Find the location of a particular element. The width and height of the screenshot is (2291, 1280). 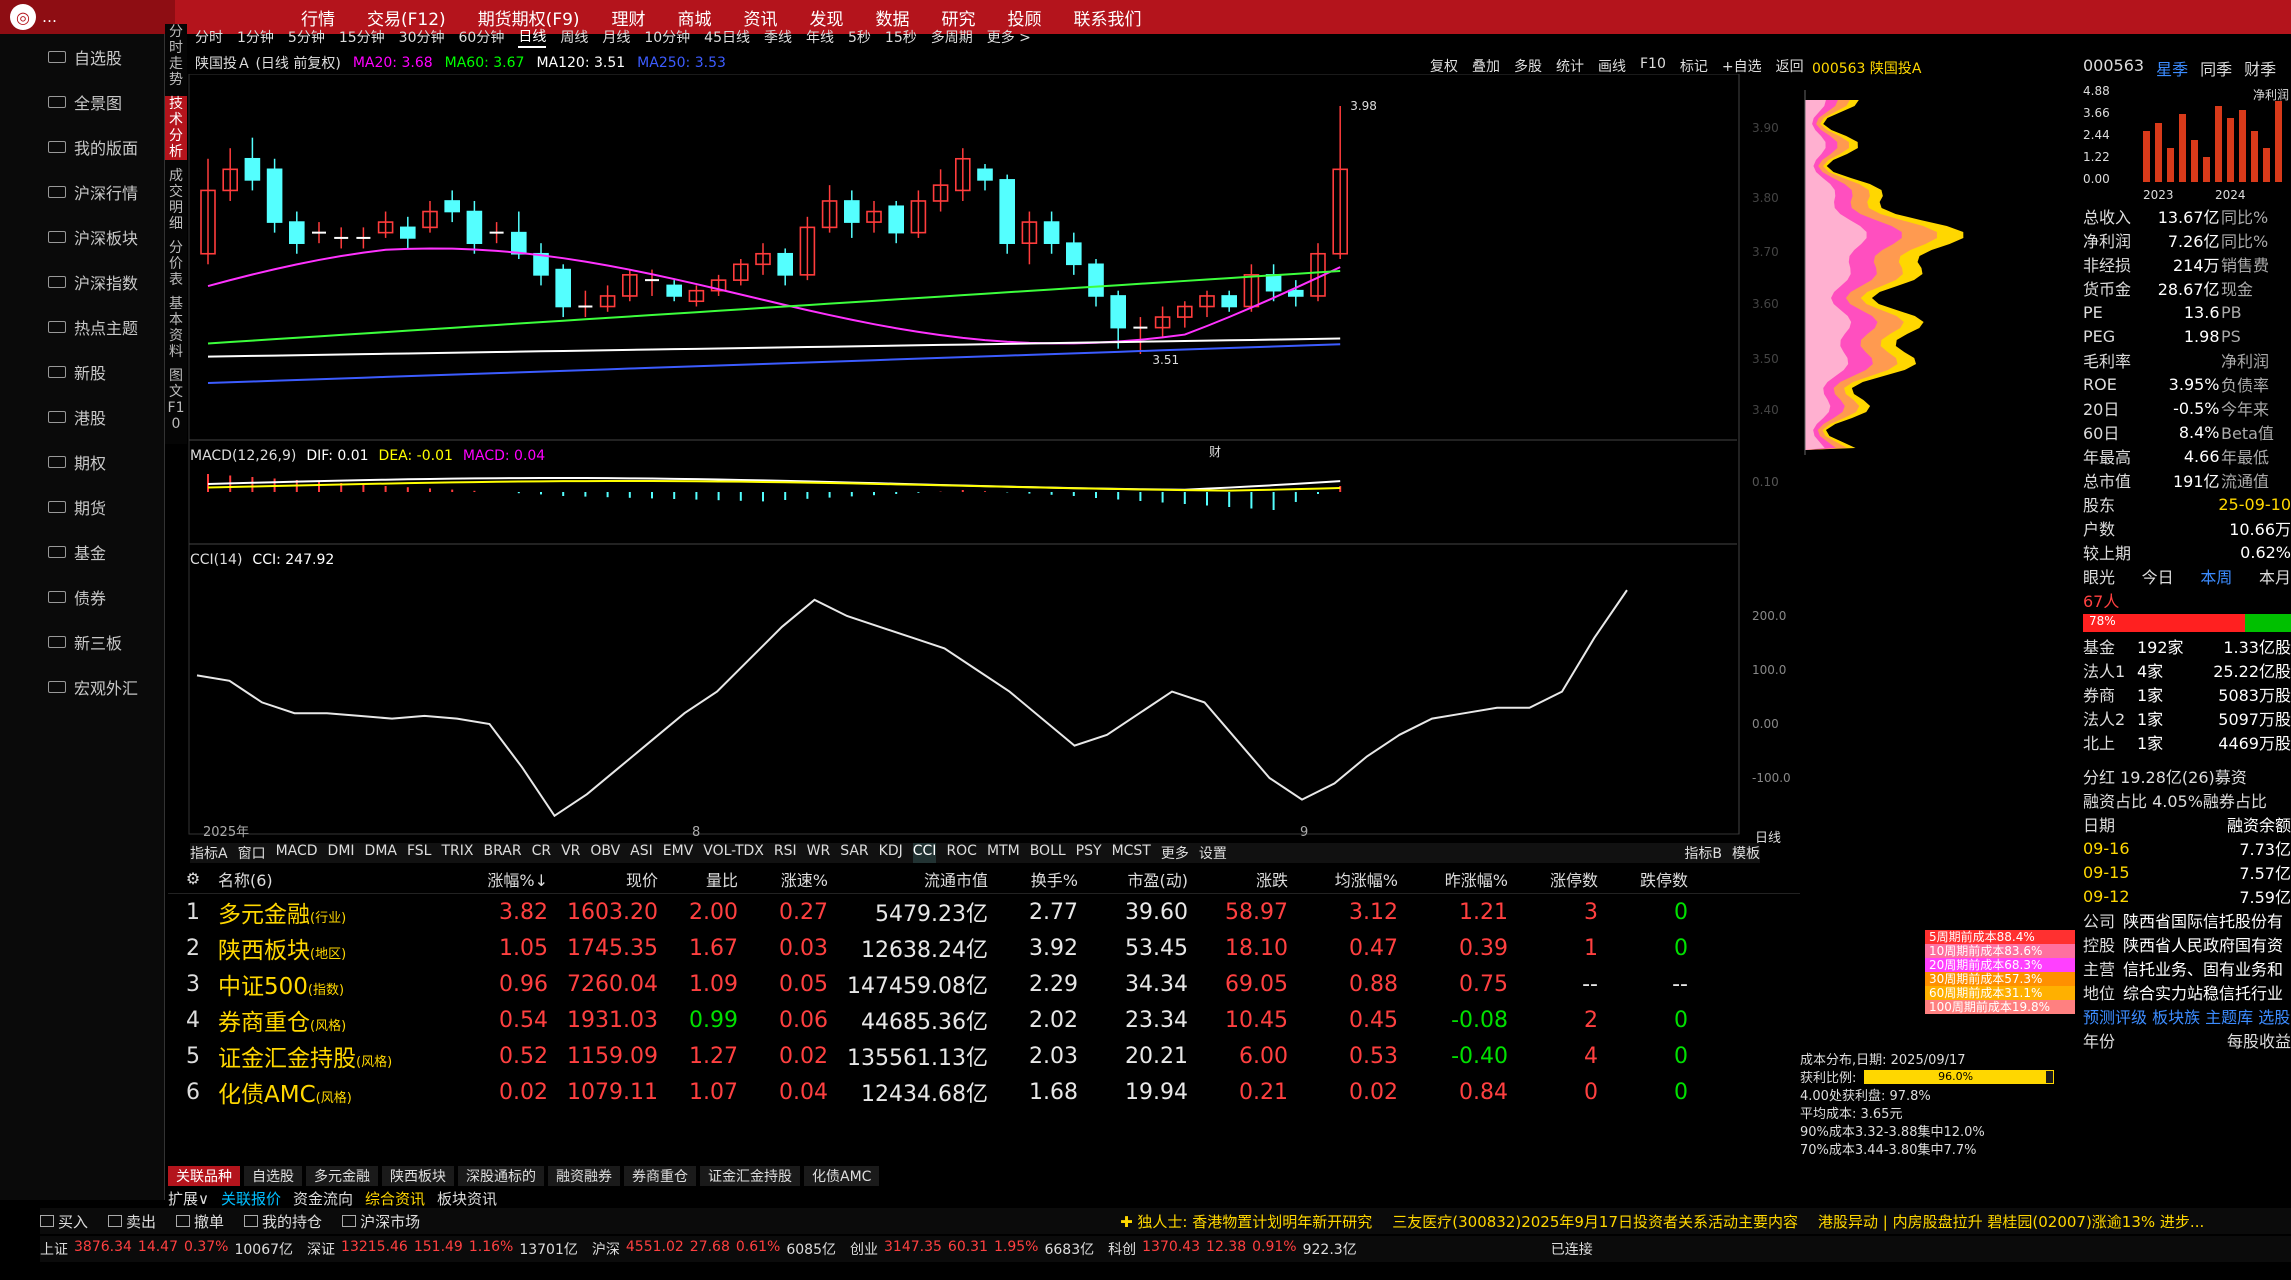

sidebar-item-4: 沪深板块 is located at coordinates (82, 236).